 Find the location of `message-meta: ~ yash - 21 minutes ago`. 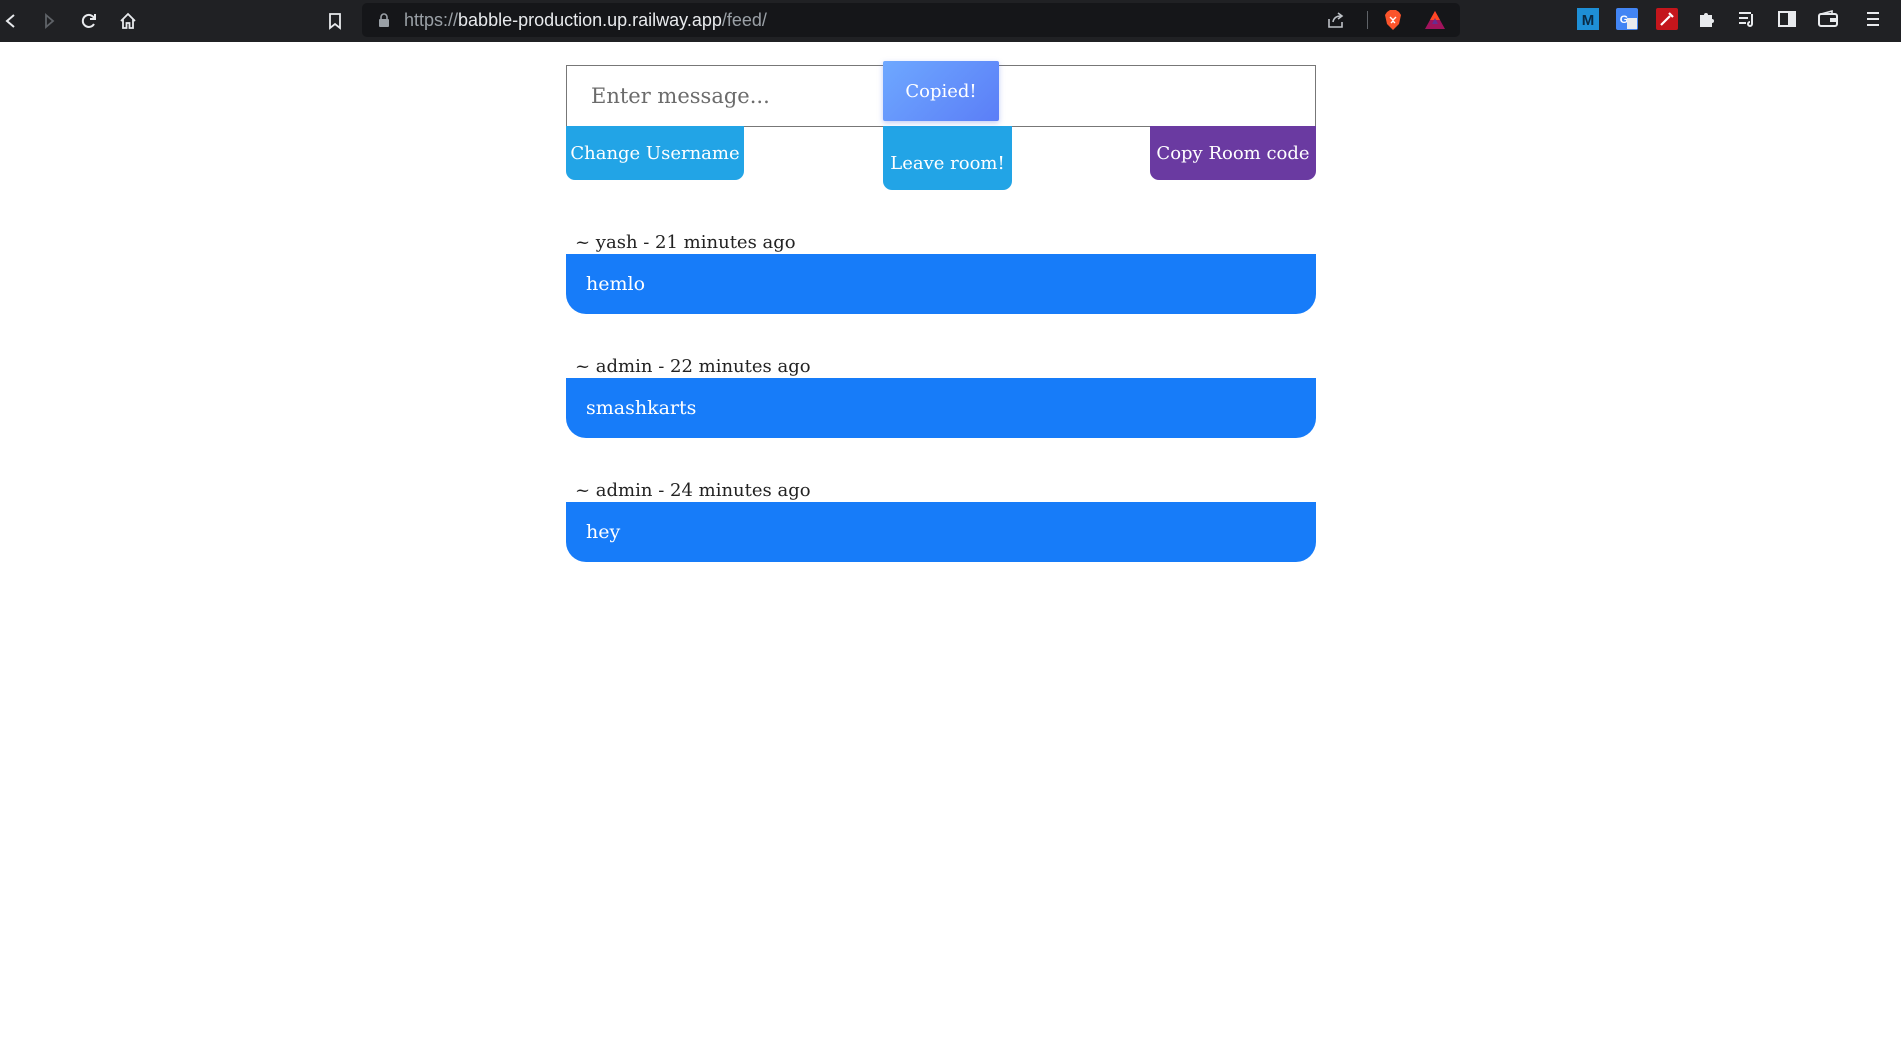

message-meta: ~ yash - 21 minutes ago is located at coordinates (685, 242).